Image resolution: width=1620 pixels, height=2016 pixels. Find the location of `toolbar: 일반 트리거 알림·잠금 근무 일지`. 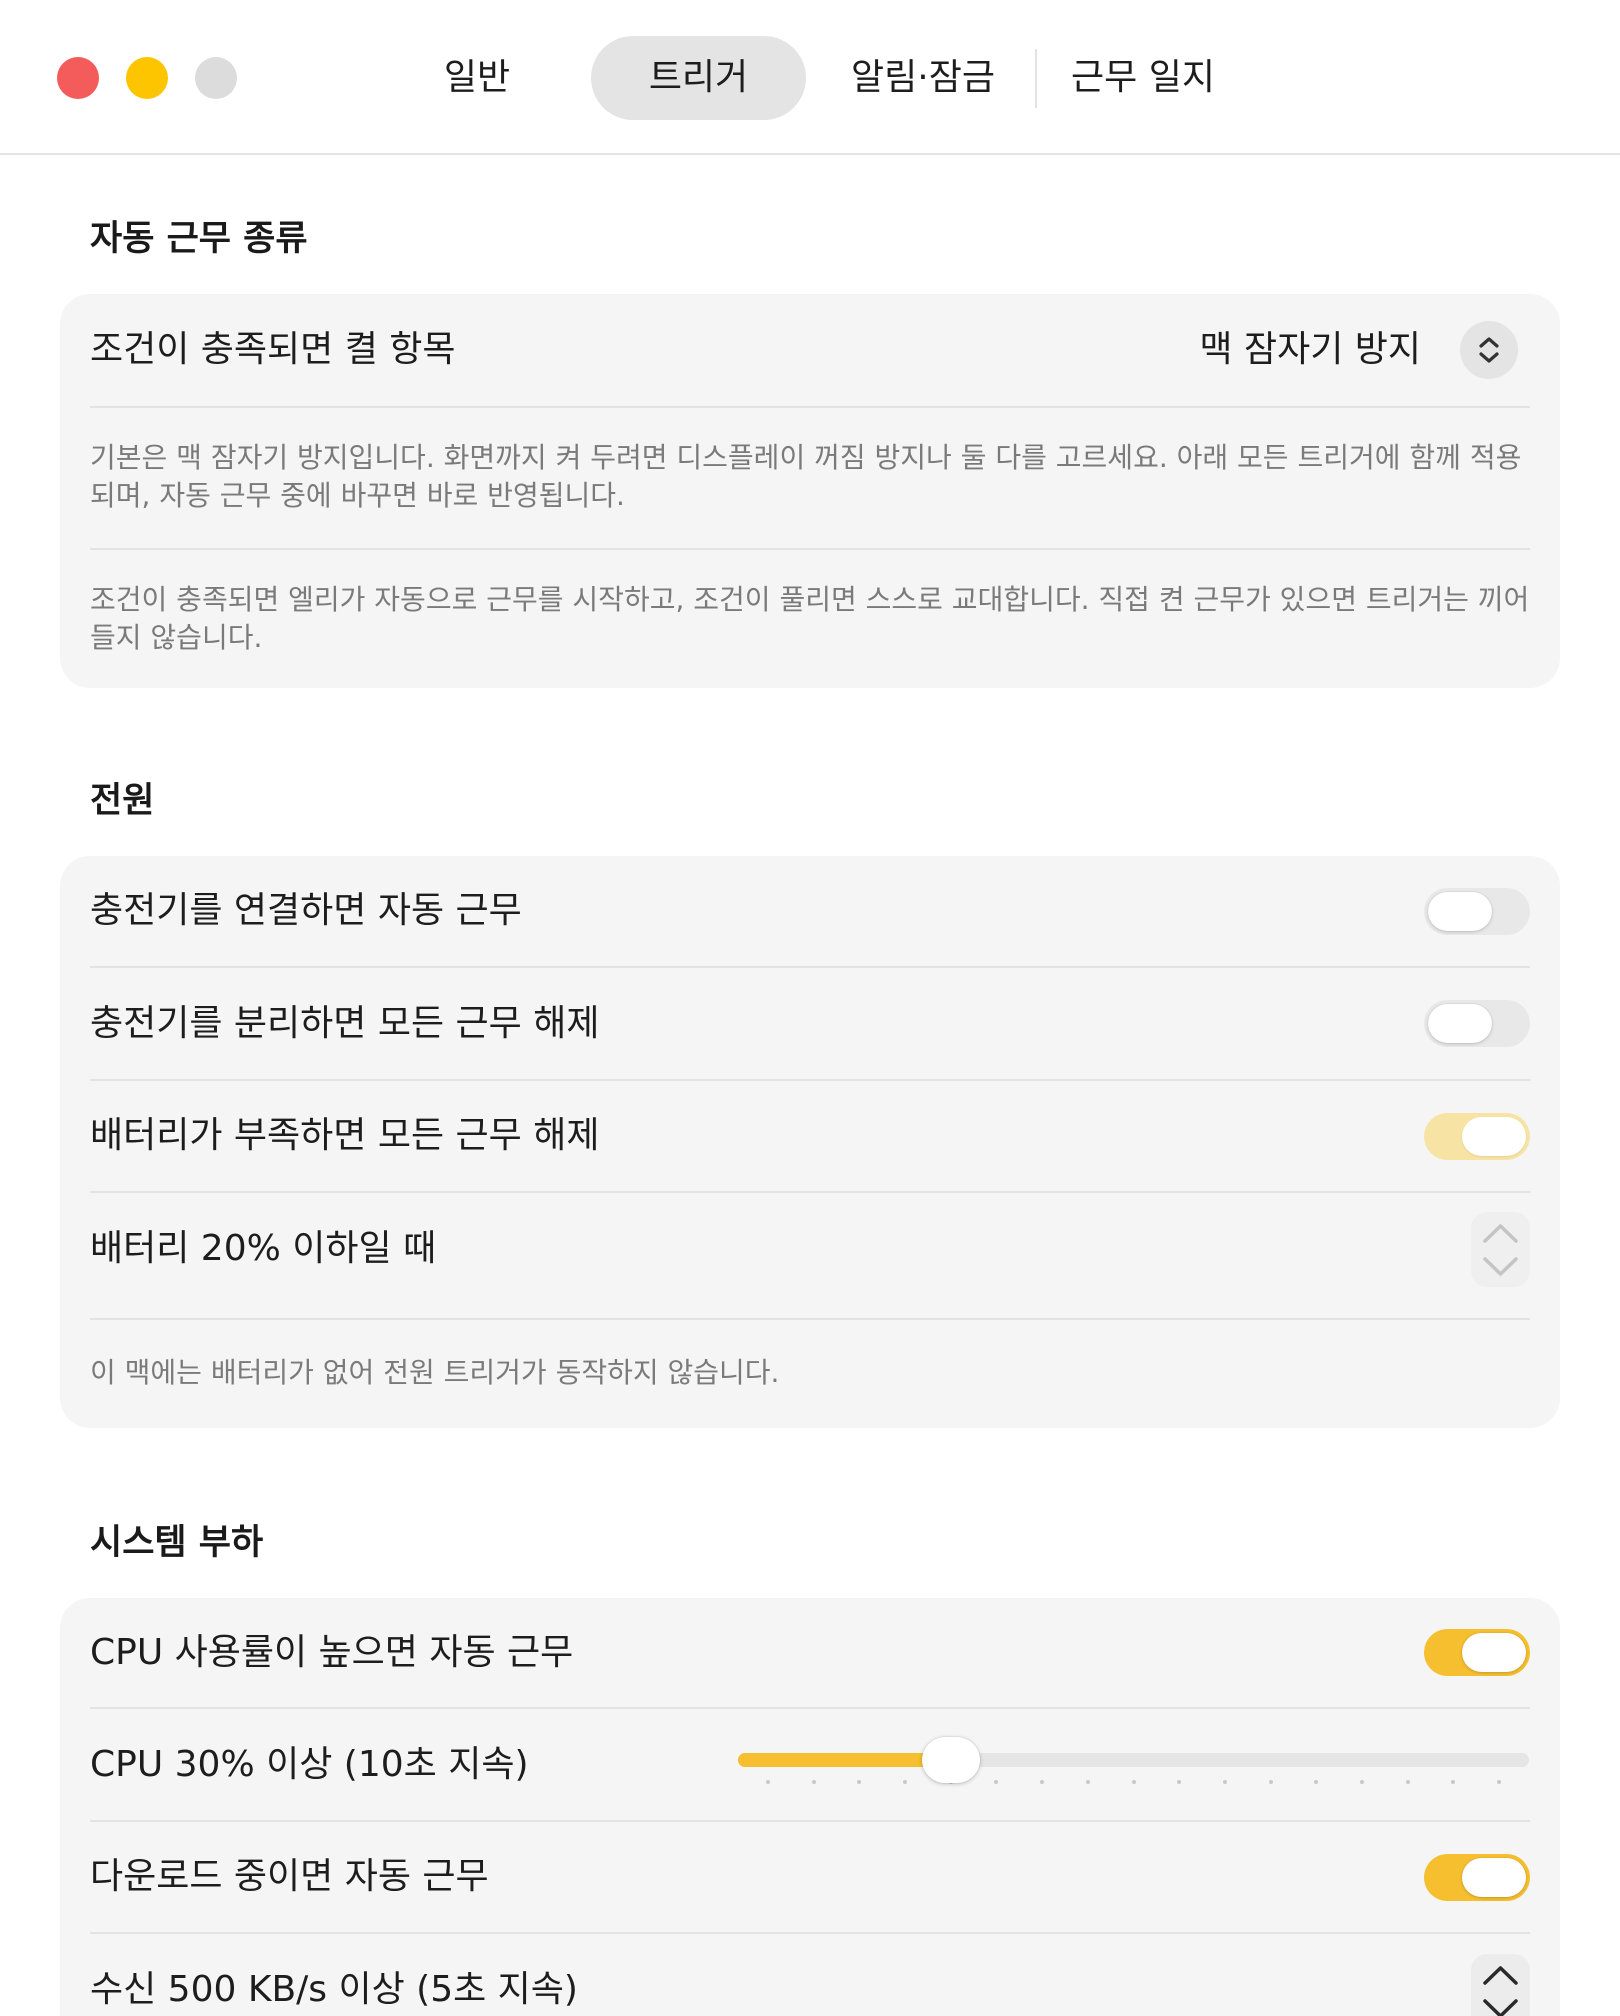

toolbar: 일반 트리거 알림·잠금 근무 일지 is located at coordinates (810, 77).